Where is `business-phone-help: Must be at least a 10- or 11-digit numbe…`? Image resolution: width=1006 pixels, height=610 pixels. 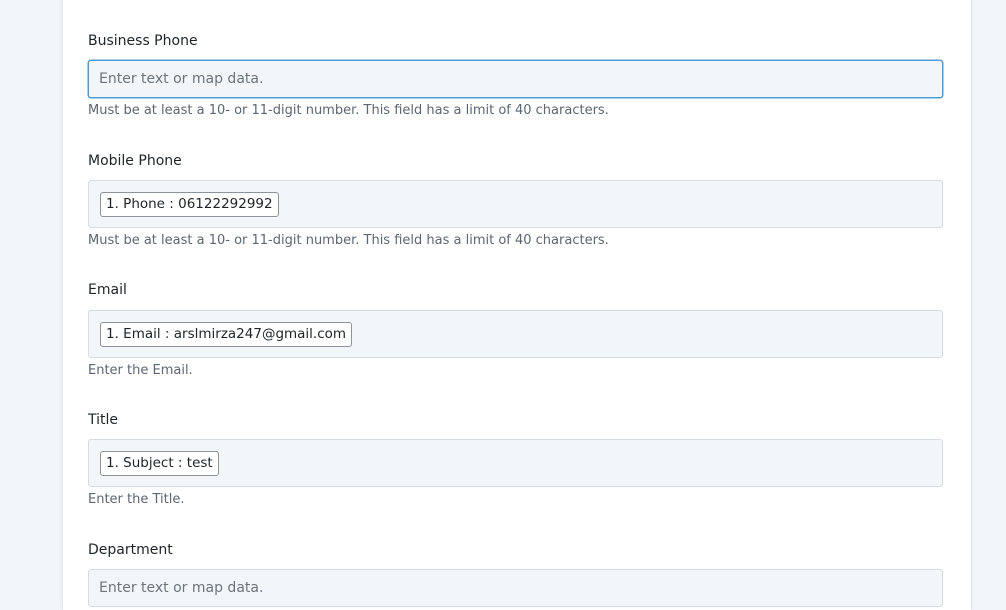
business-phone-help: Must be at least a 10- or 11-digit numbe… is located at coordinates (348, 110).